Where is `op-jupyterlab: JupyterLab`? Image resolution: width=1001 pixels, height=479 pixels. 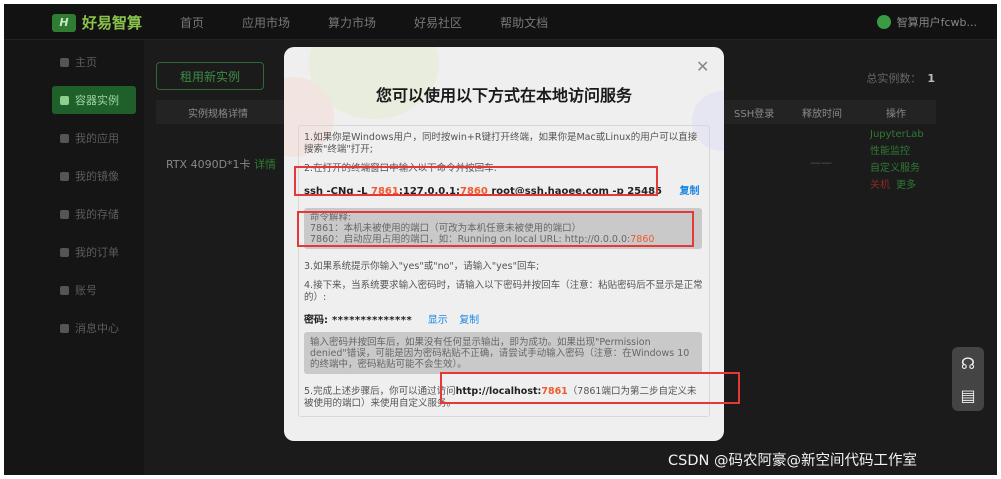 op-jupyterlab: JupyterLab is located at coordinates (897, 134).